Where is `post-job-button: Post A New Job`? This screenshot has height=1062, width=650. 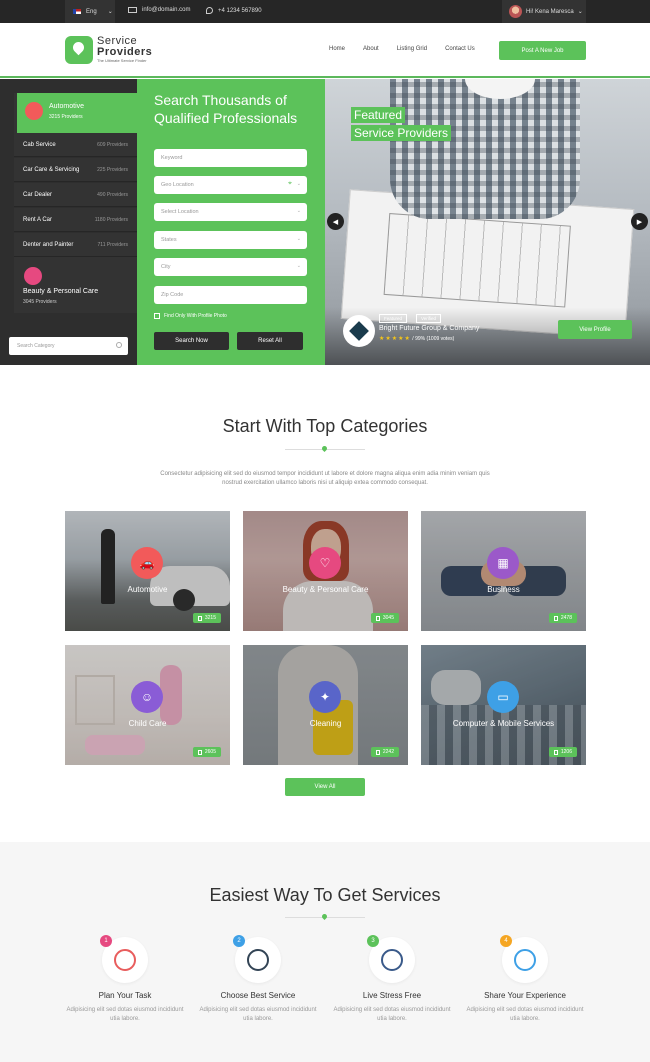
post-job-button: Post A New Job is located at coordinates (542, 50).